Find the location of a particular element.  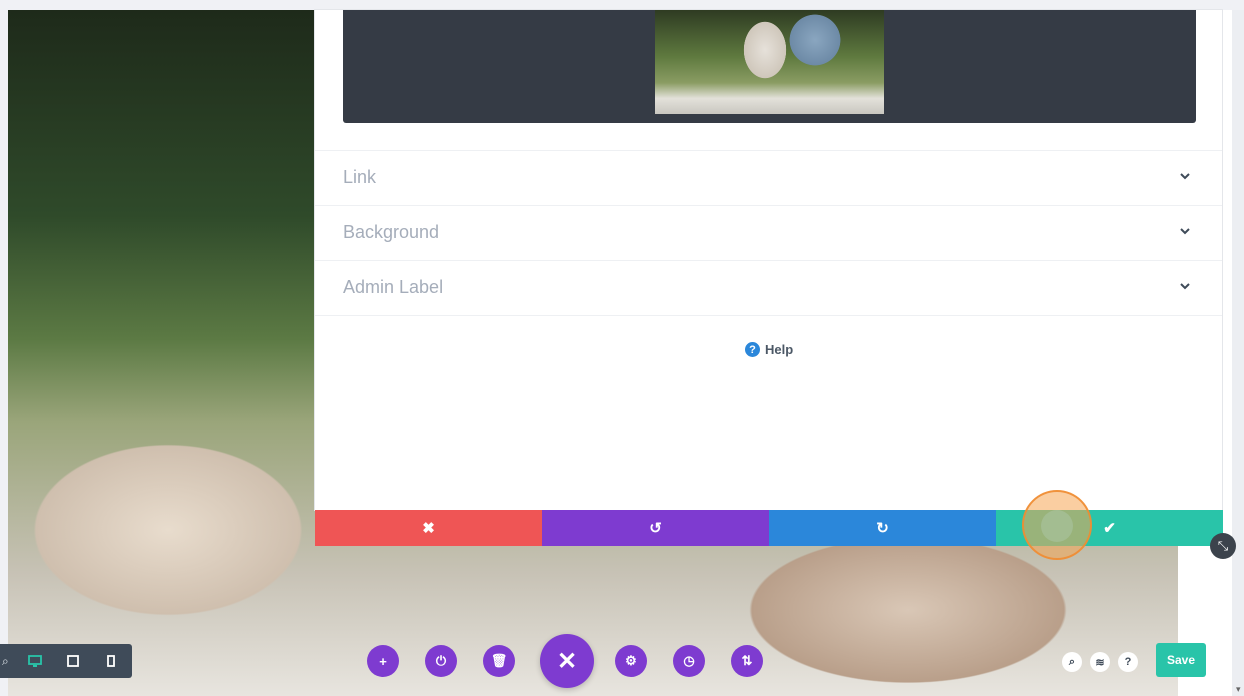

accordion-link: Link is located at coordinates (768, 177).